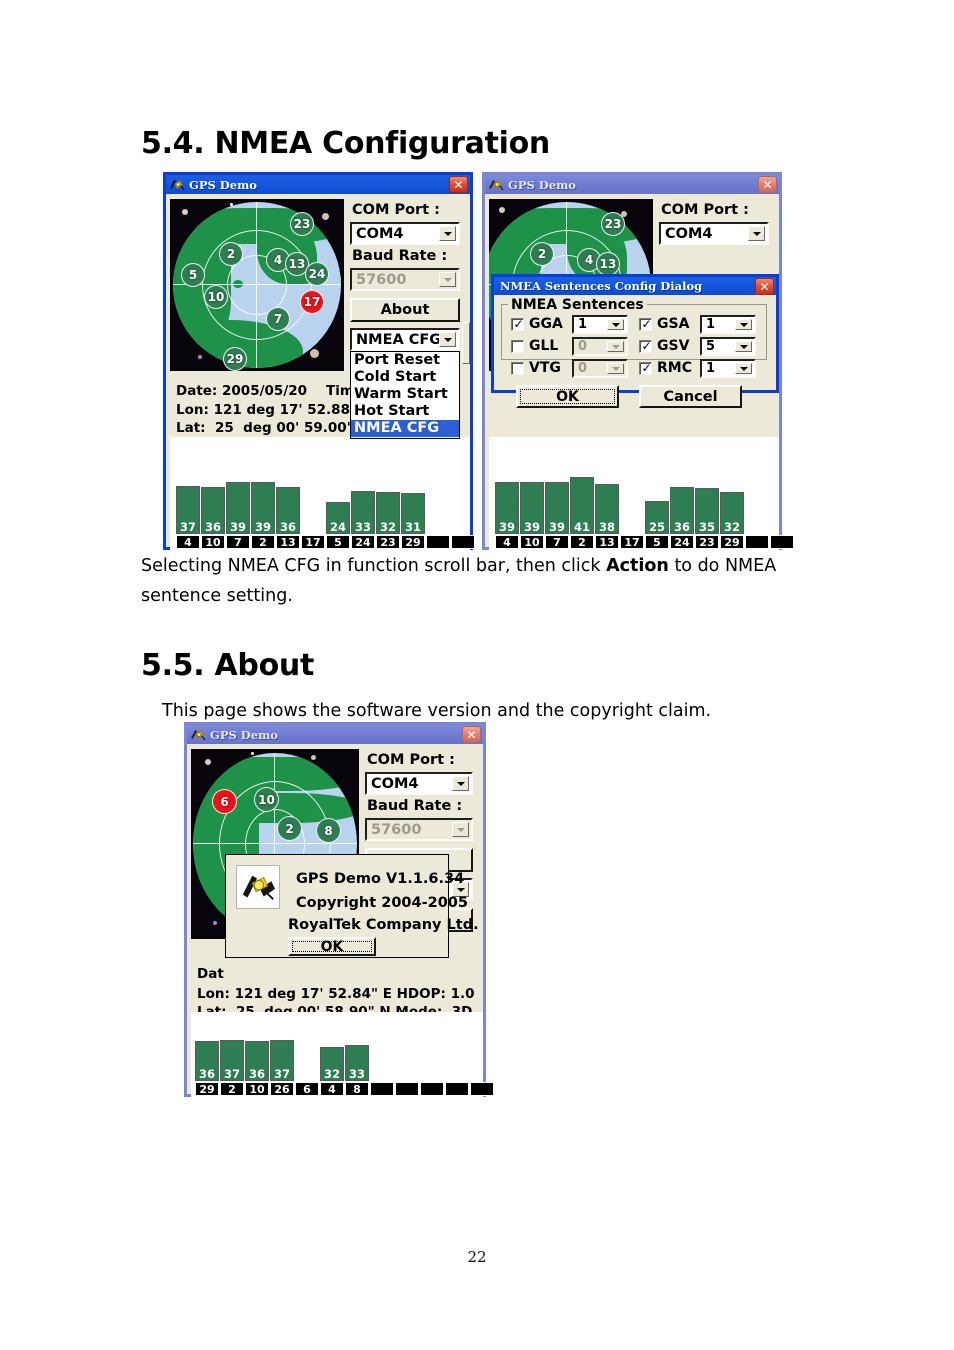  Describe the element at coordinates (357, 1063) in the screenshot. I see `signal-bar: 33` at that location.